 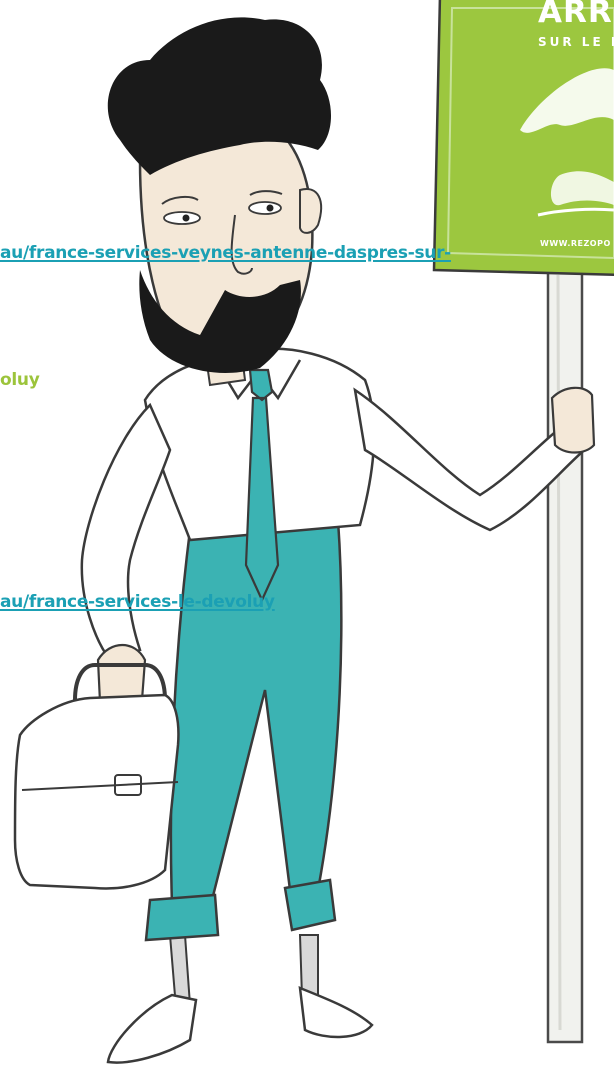 I want to click on bus-stop-sign: ARRE SUR LE R WWW.REZOPO, so click(x=523, y=138).